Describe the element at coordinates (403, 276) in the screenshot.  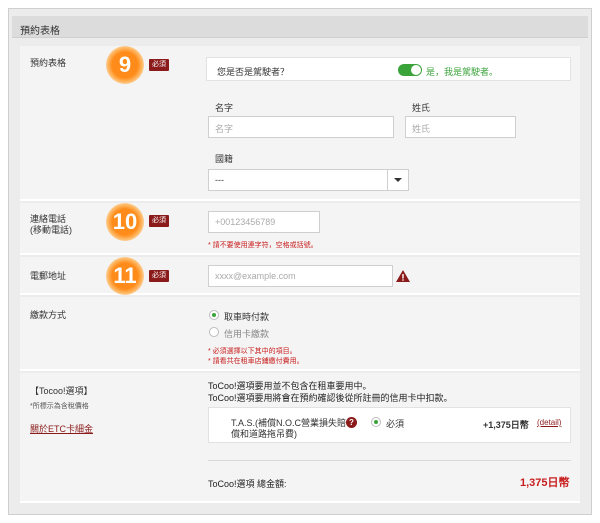
I see `warning-icon` at that location.